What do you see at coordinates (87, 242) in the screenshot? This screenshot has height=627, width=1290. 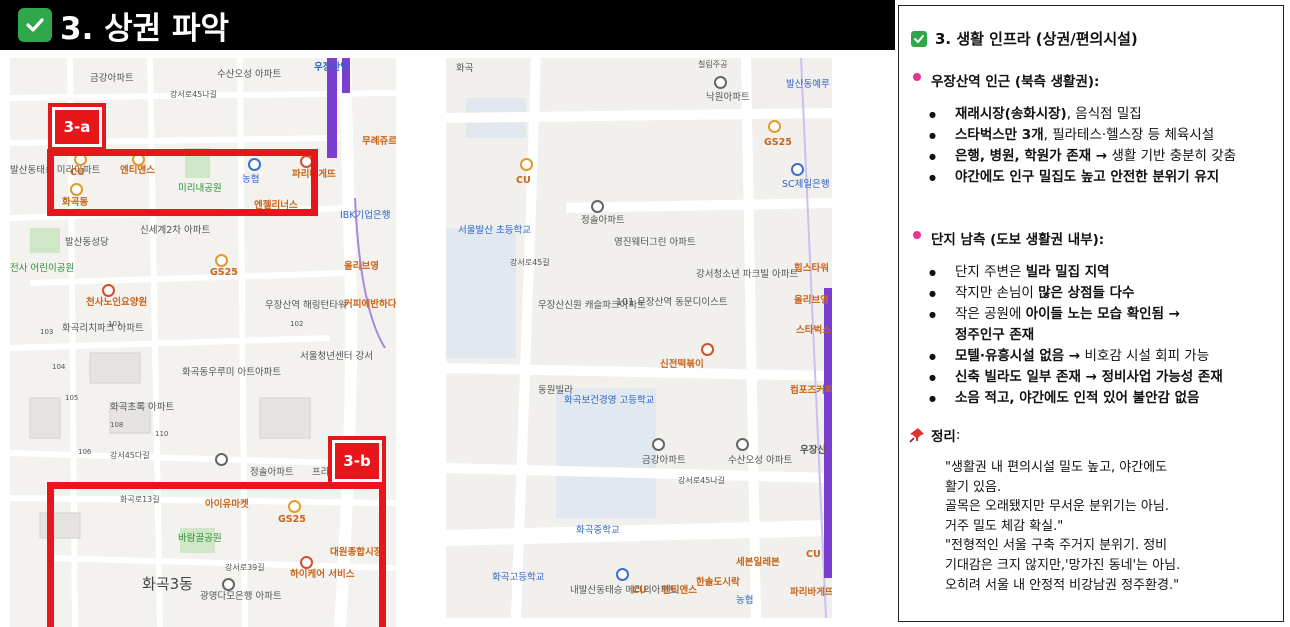 I see `map-label: 발산동성당` at bounding box center [87, 242].